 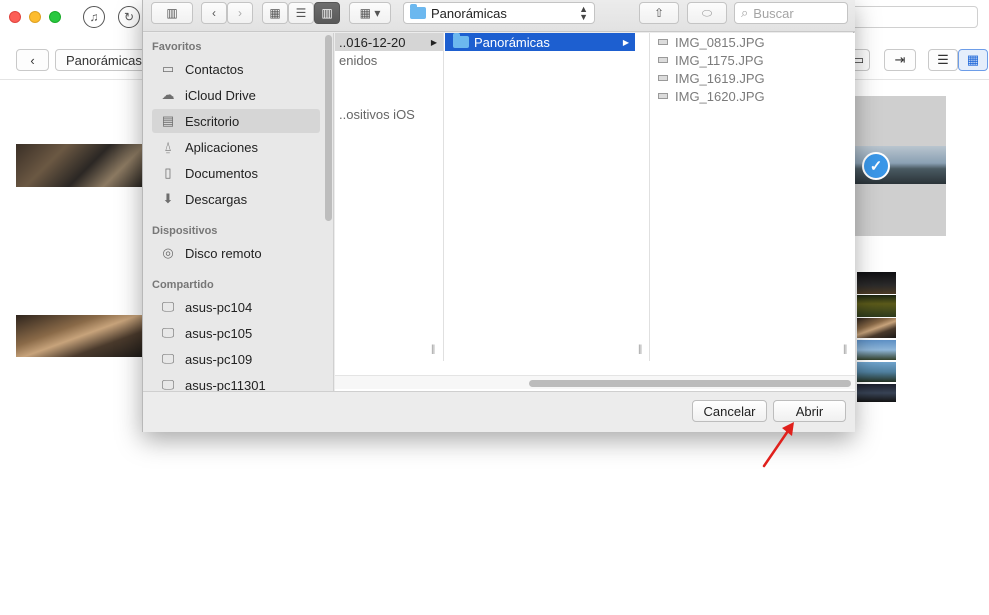 What do you see at coordinates (35, 17) in the screenshot?
I see `minimize-window-button` at bounding box center [35, 17].